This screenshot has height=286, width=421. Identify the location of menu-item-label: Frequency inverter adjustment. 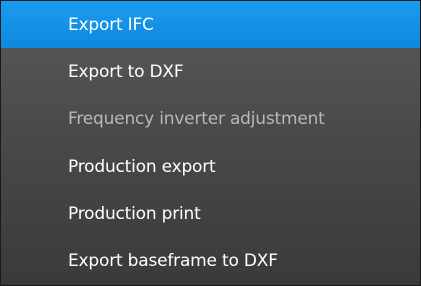
(196, 119).